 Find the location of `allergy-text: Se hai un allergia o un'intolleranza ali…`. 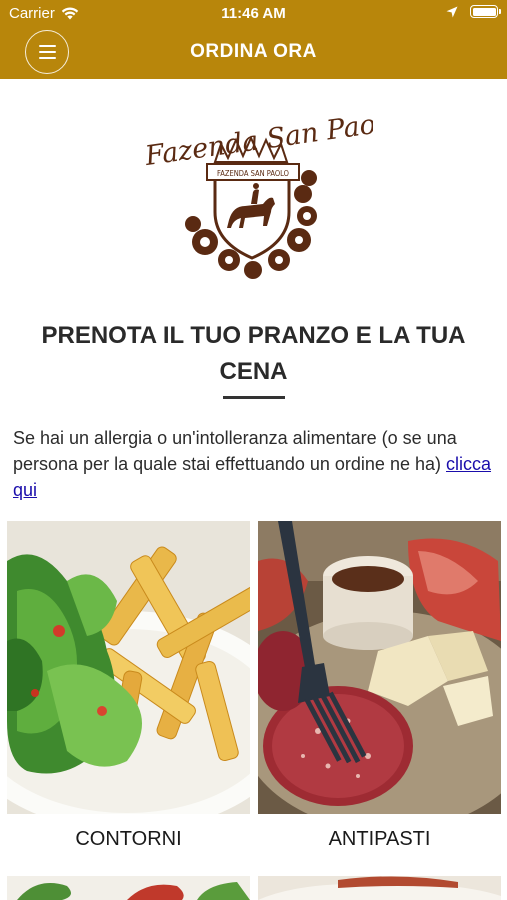

allergy-text: Se hai un allergia o un'intolleranza ali… is located at coordinates (235, 451).